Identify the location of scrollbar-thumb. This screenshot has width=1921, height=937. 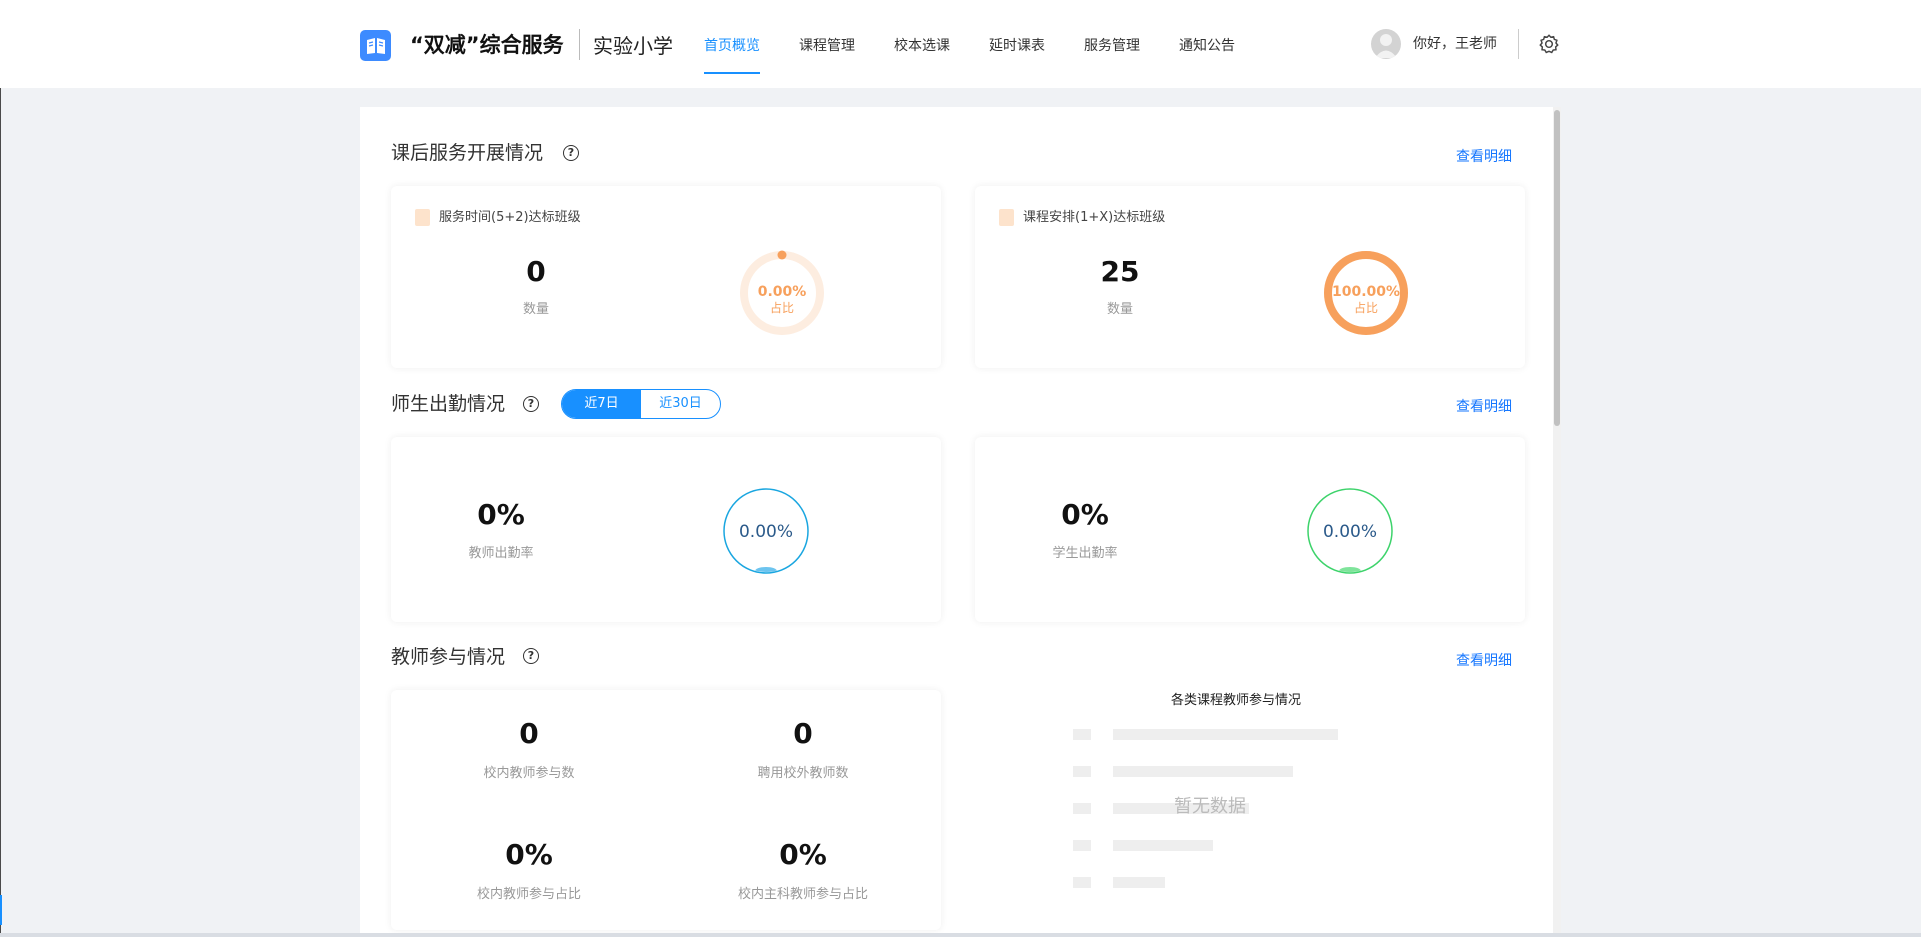
(1557, 268).